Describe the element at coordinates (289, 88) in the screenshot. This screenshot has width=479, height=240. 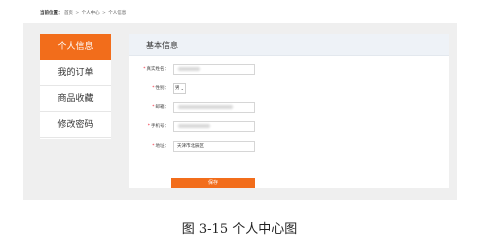
I see `form-row-gender: *性别： 男 ⌄` at that location.